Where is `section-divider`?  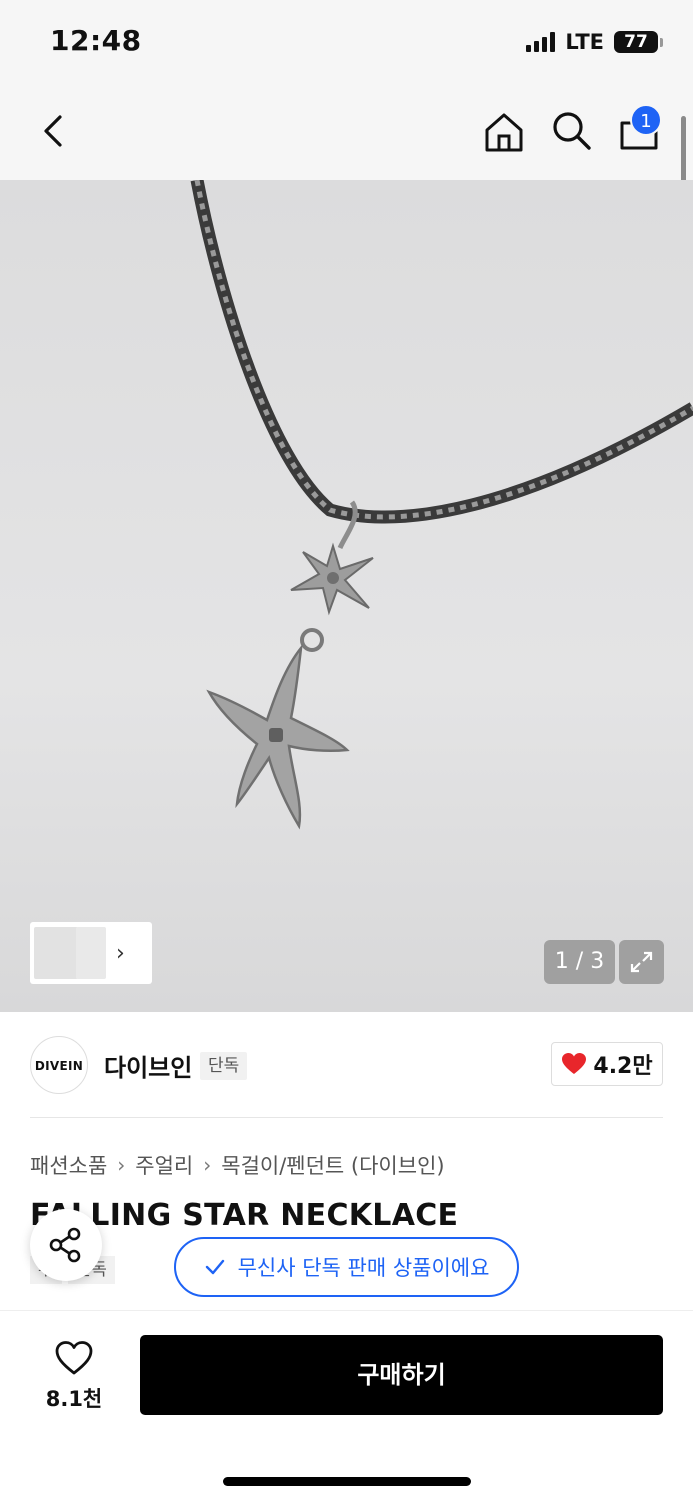 section-divider is located at coordinates (346, 1117).